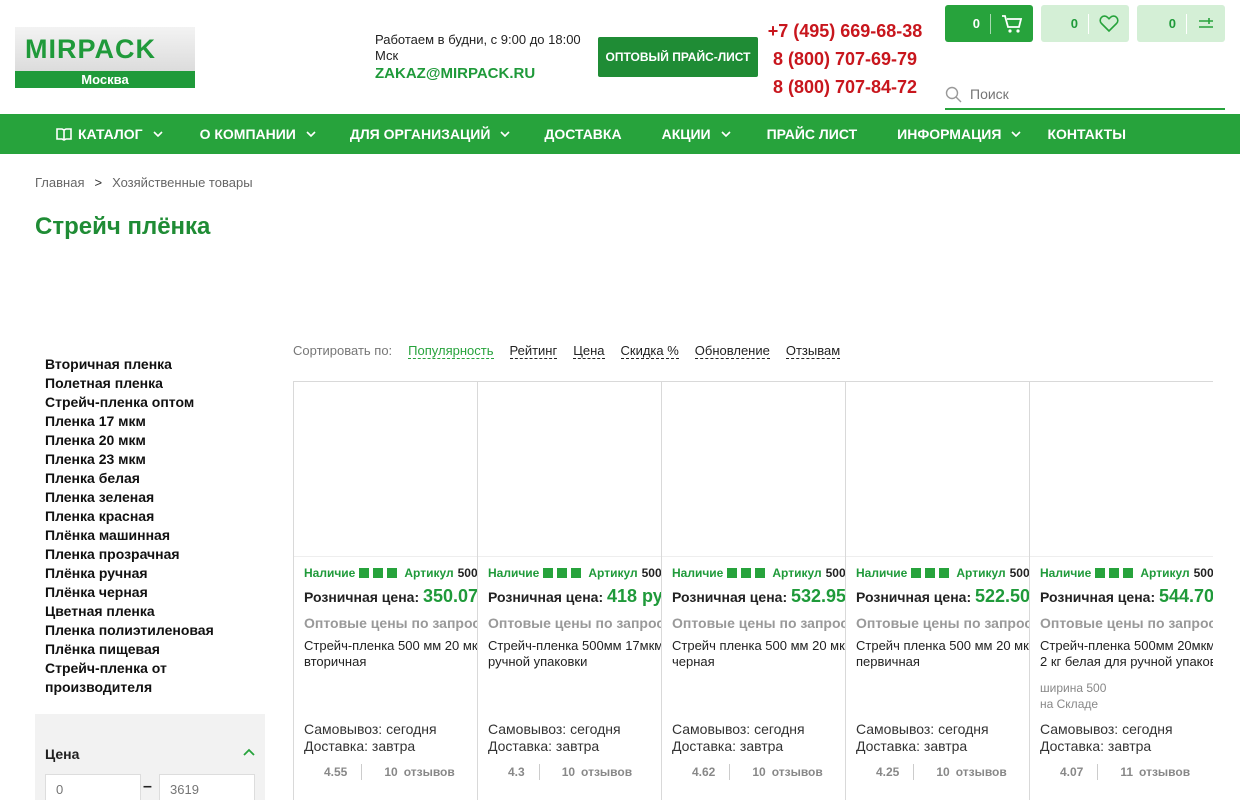 The width and height of the screenshot is (1240, 800). What do you see at coordinates (155, 516) in the screenshot?
I see `sidebar-item: Пленка красная` at bounding box center [155, 516].